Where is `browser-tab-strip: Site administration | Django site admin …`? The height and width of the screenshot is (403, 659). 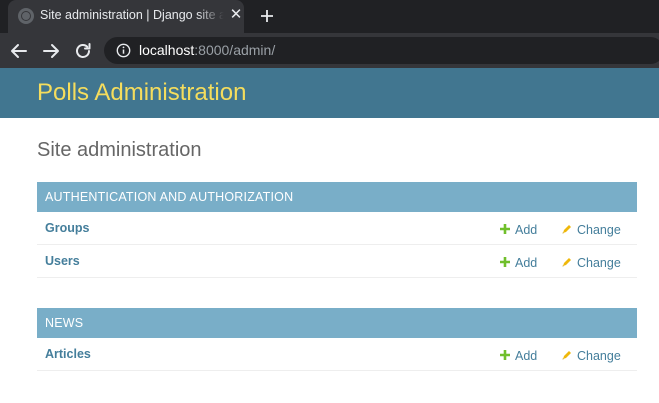
browser-tab-strip: Site administration | Django site admin … is located at coordinates (329, 16).